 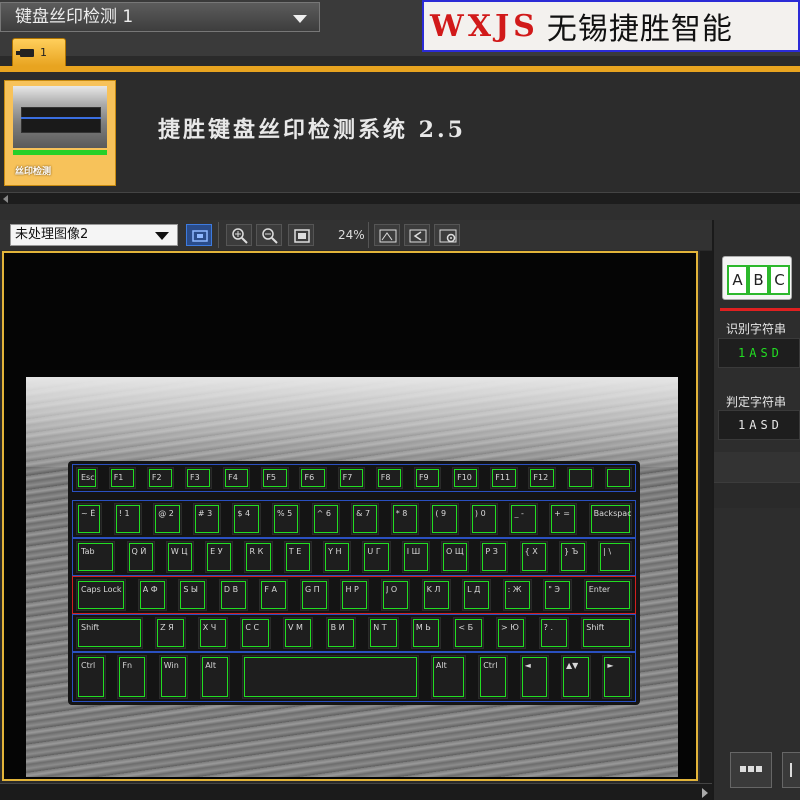 I want to click on zoom-level: 24%, so click(x=351, y=235).